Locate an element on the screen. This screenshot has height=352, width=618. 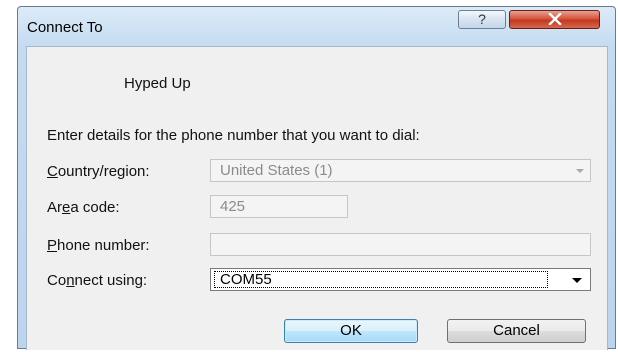
connect-using-label: Connect using: is located at coordinates (97, 280).